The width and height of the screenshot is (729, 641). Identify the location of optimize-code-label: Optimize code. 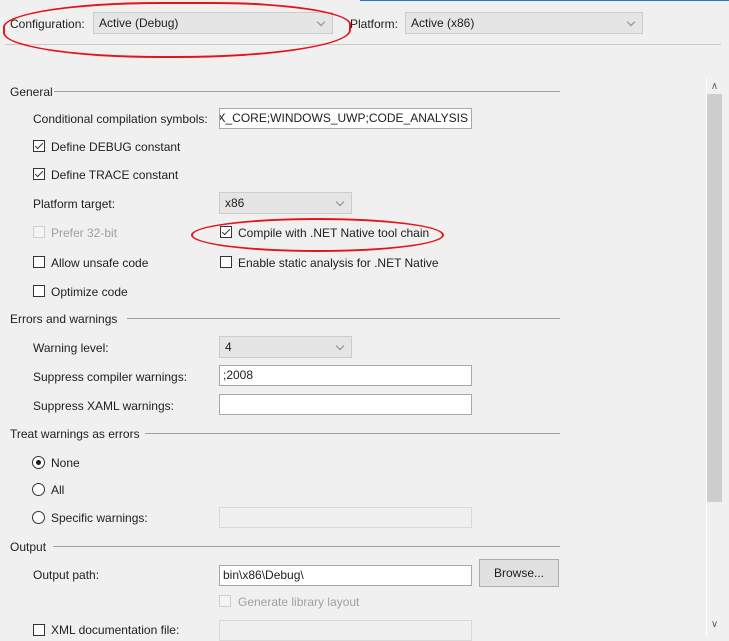
(89, 292).